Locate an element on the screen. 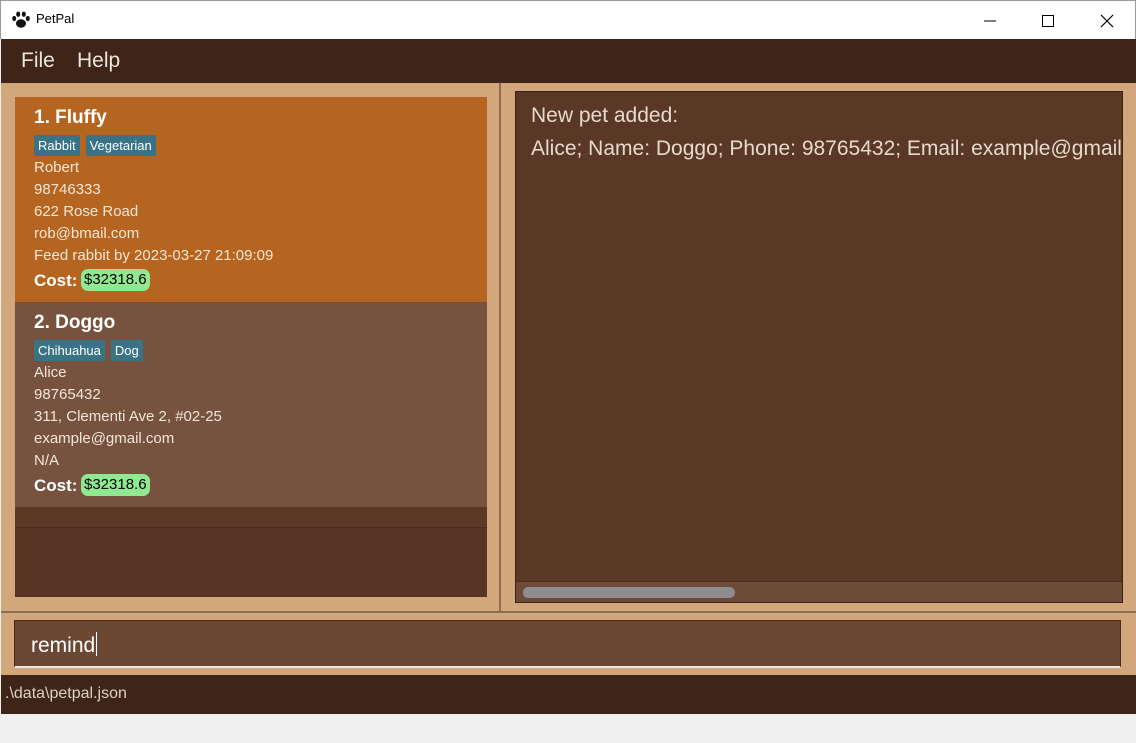  command-input: remind is located at coordinates (567, 644).